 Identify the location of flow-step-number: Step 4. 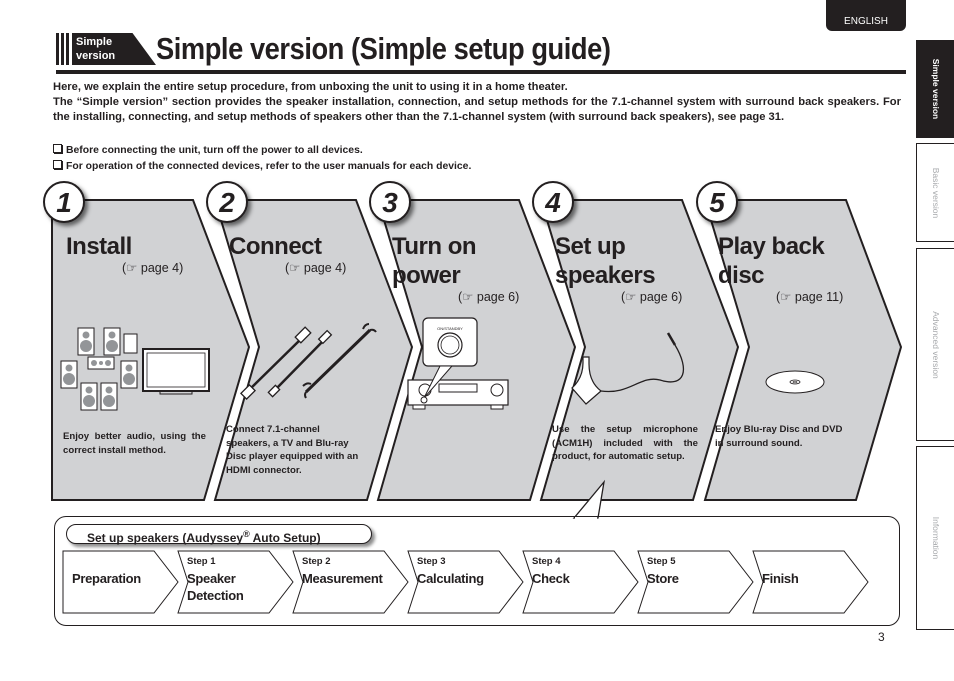
(546, 561).